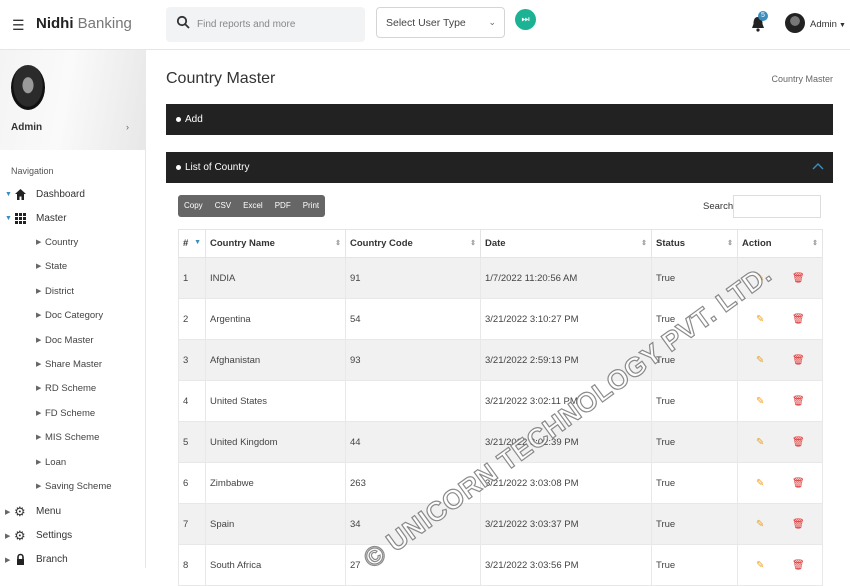 The width and height of the screenshot is (850, 586). What do you see at coordinates (73, 246) in the screenshot?
I see `sidebar-item-country: ▶ Country` at bounding box center [73, 246].